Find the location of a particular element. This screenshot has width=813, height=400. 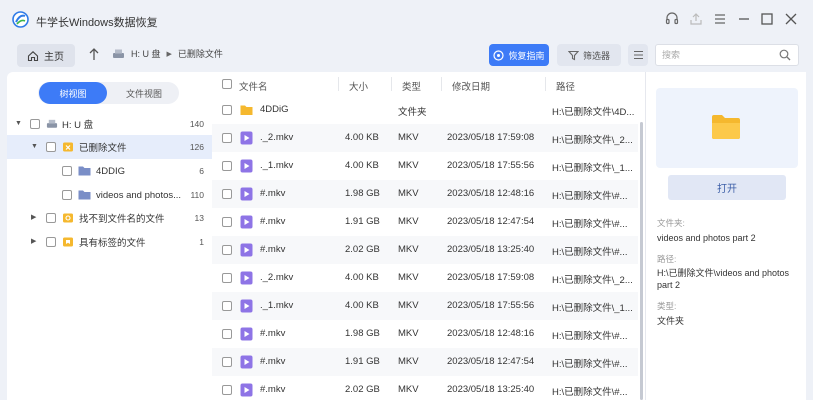

filter-button: 筛选器 is located at coordinates (589, 55).